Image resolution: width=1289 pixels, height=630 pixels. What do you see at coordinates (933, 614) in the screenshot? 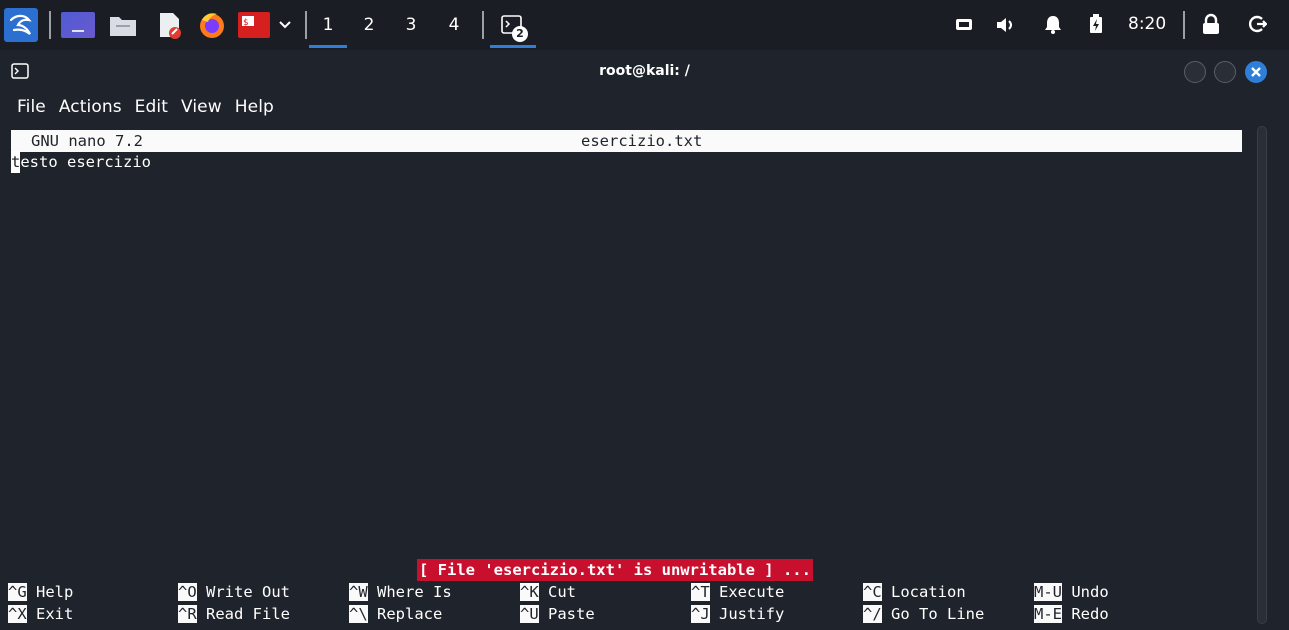
I see `shortcut-label: Go To Line` at bounding box center [933, 614].